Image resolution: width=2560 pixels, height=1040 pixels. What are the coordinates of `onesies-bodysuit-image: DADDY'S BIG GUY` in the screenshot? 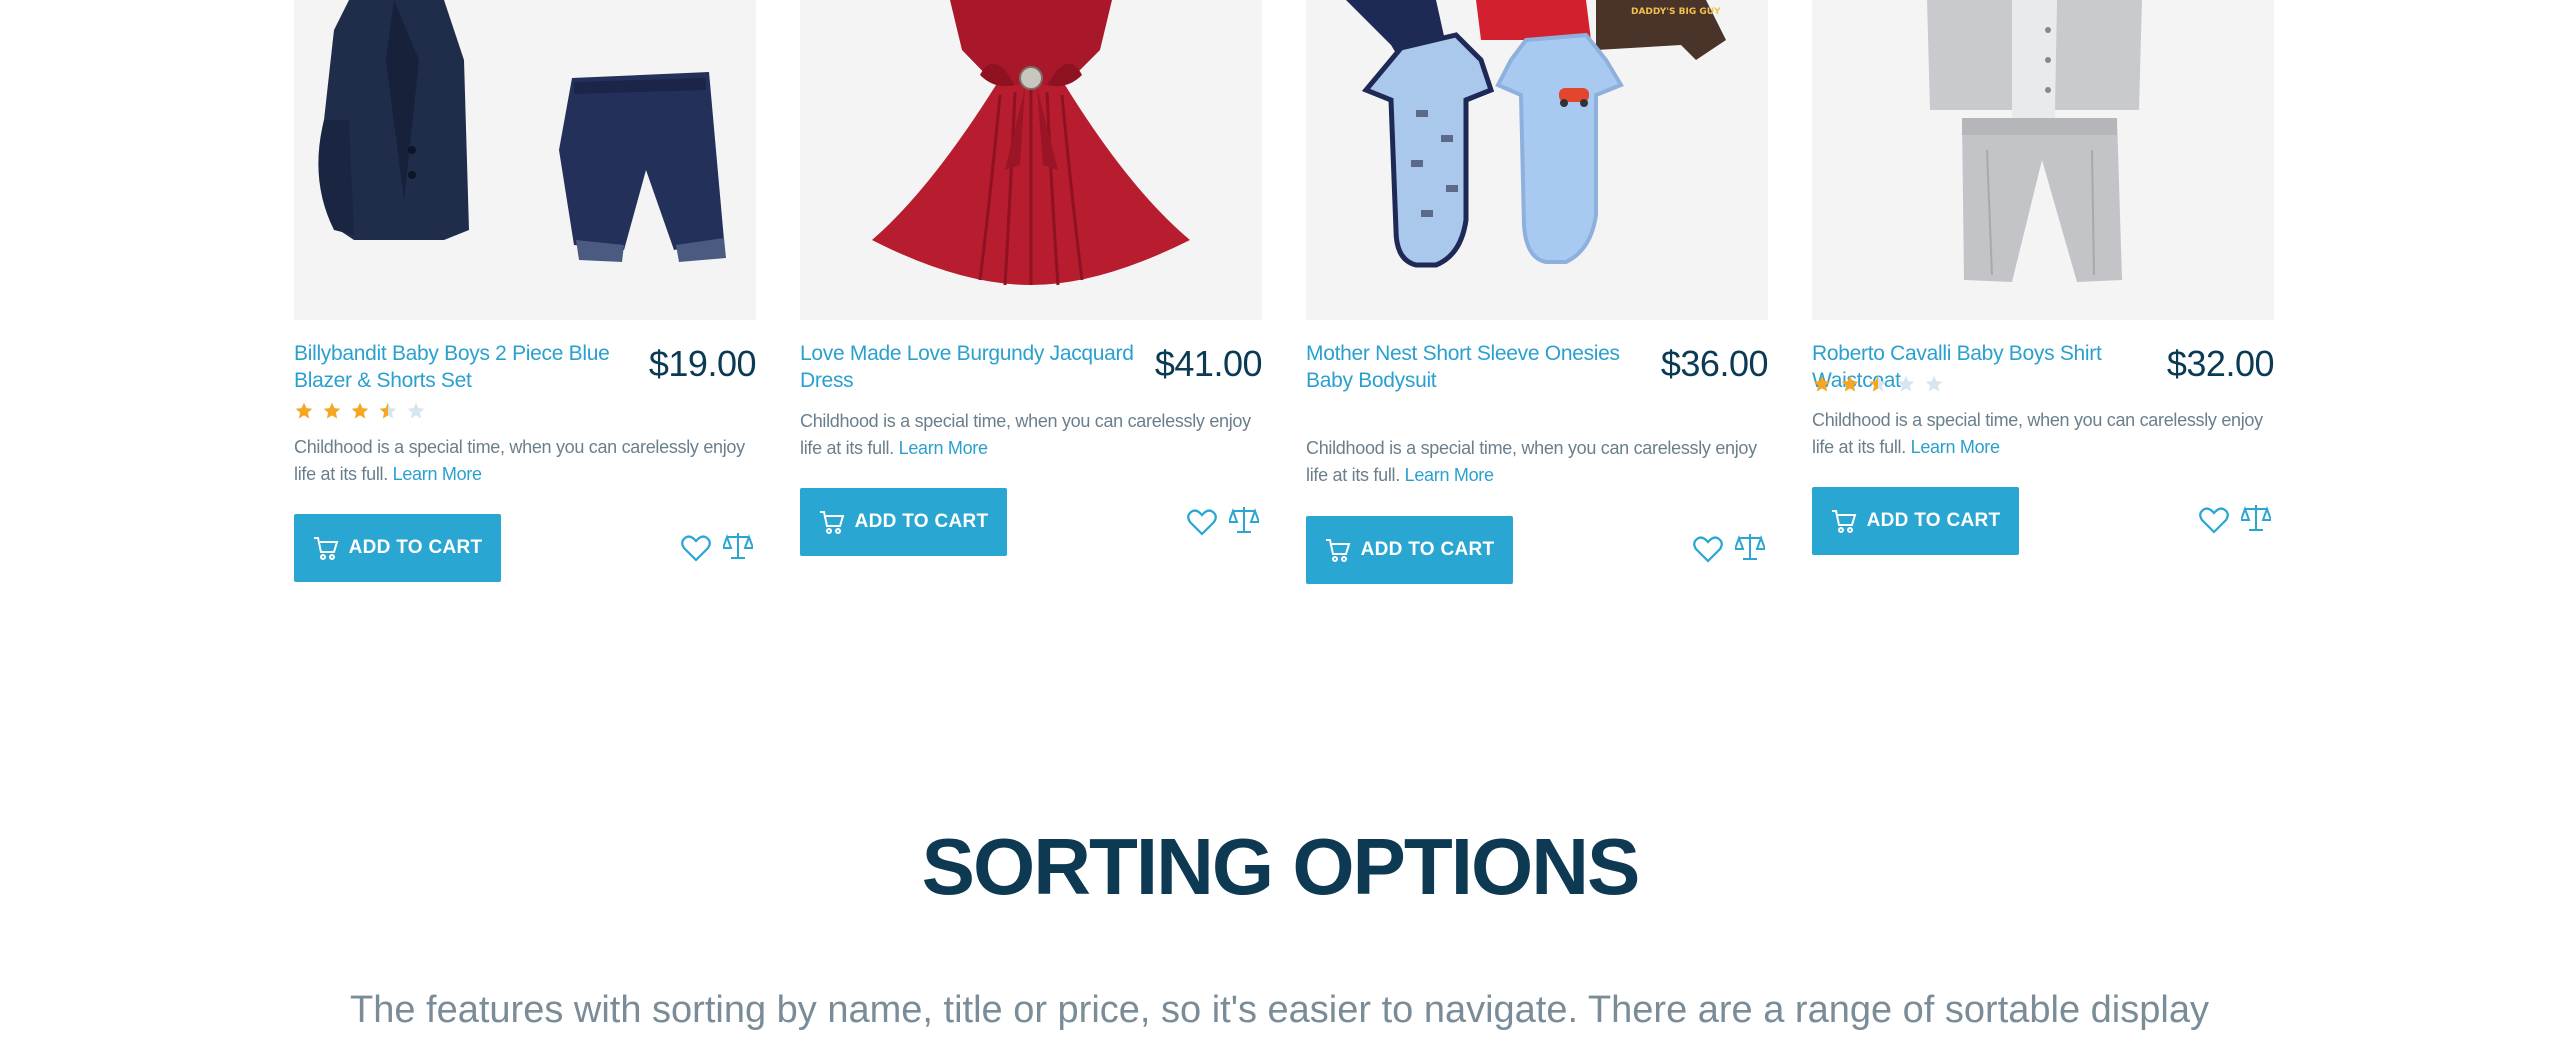 It's located at (1536, 134).